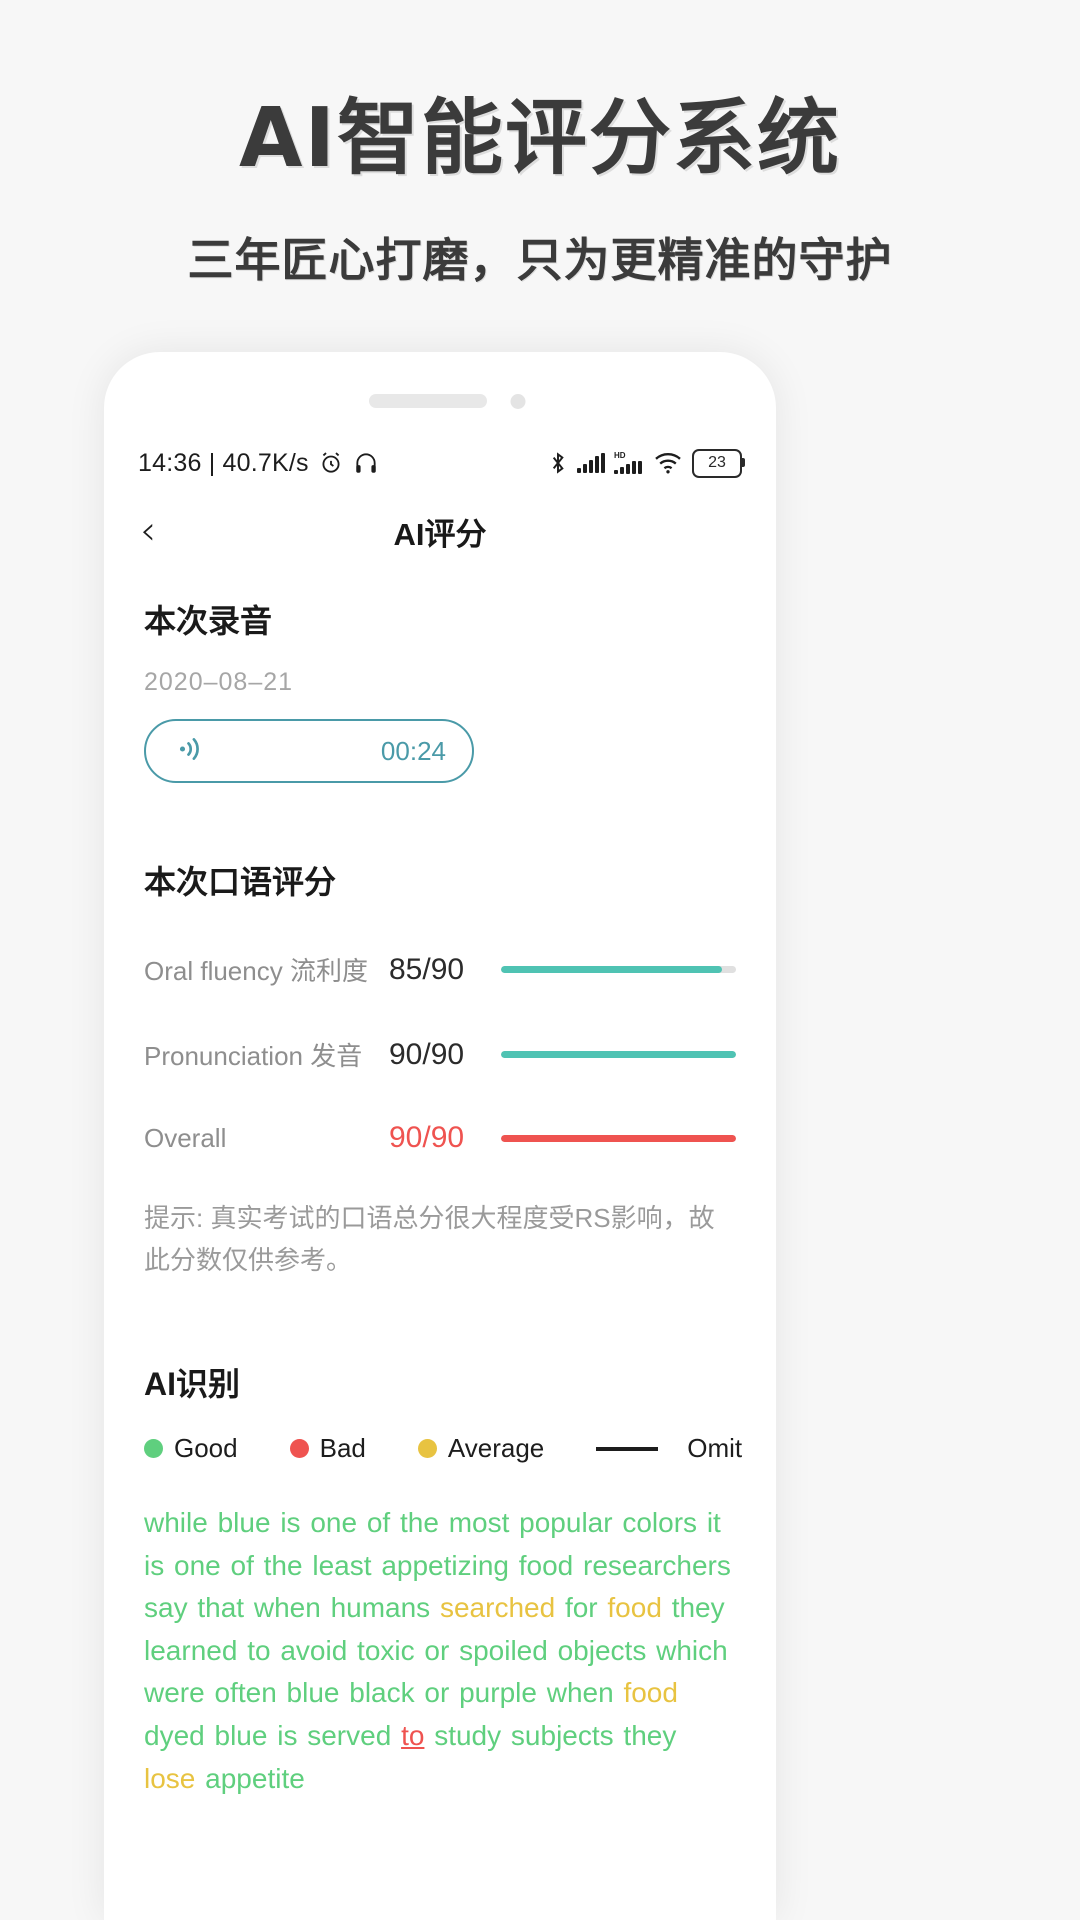 The height and width of the screenshot is (1920, 1080). I want to click on legend-label: Bad, so click(342, 1448).